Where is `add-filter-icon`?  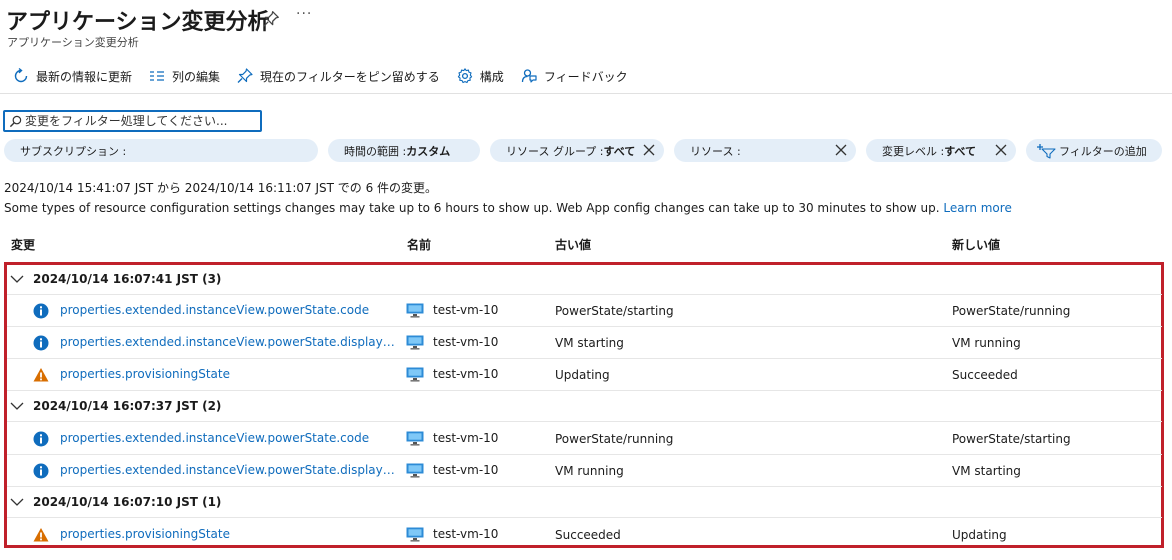
add-filter-icon is located at coordinates (1046, 151).